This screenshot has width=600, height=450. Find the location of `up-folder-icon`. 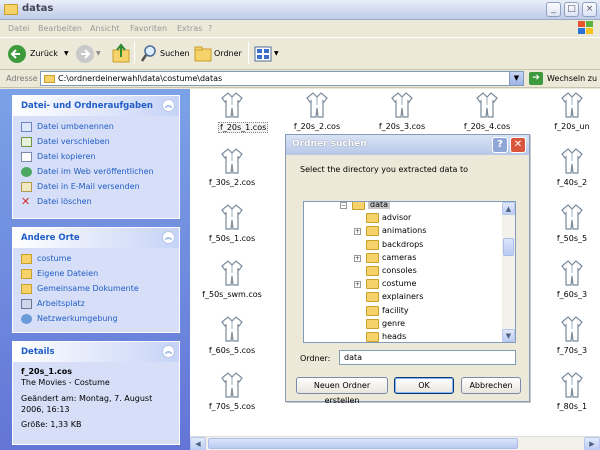

up-folder-icon is located at coordinates (121, 53).